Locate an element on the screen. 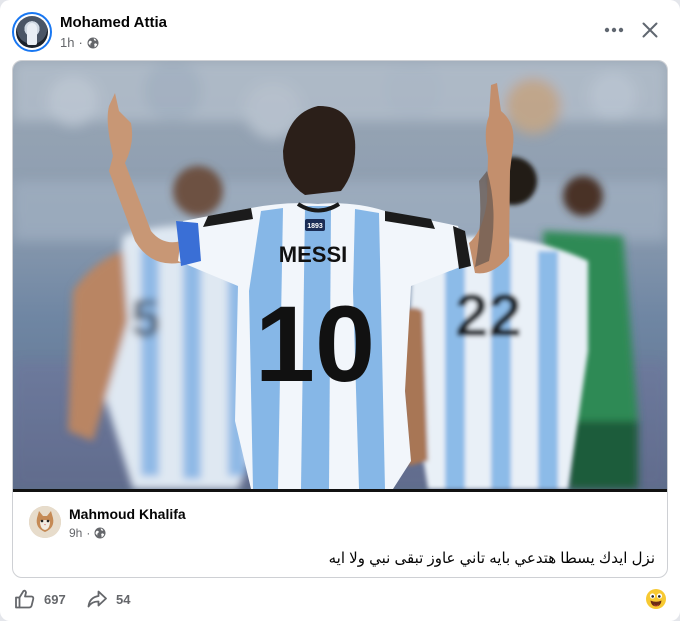  emoji-reaction-button is located at coordinates (656, 599).